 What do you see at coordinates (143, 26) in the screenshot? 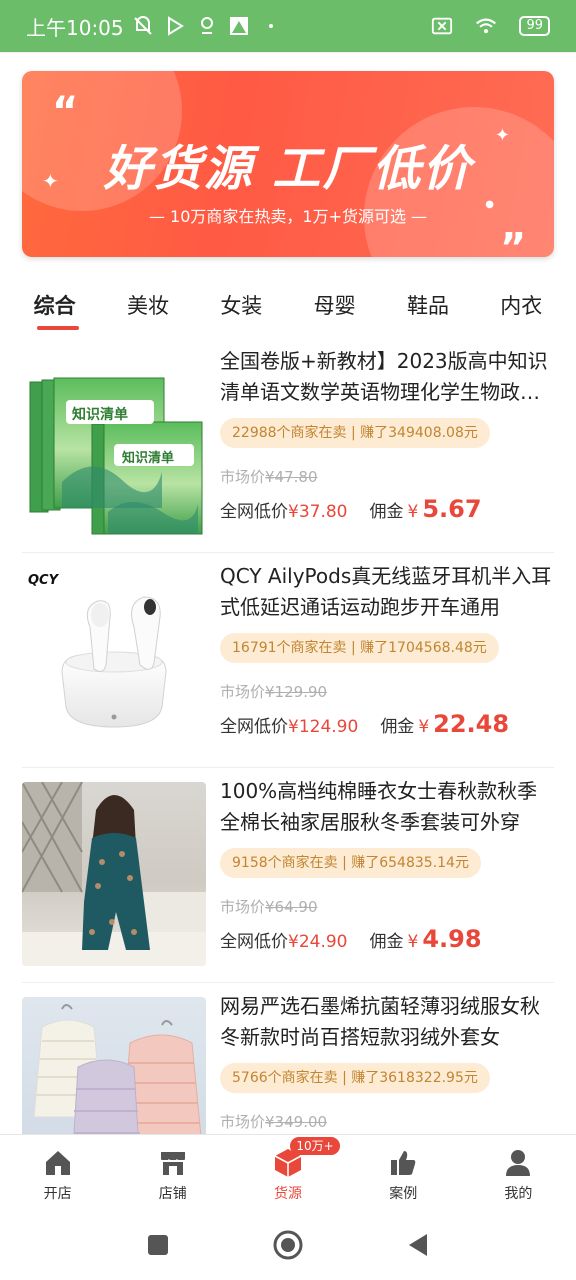
I see `mute-icon` at bounding box center [143, 26].